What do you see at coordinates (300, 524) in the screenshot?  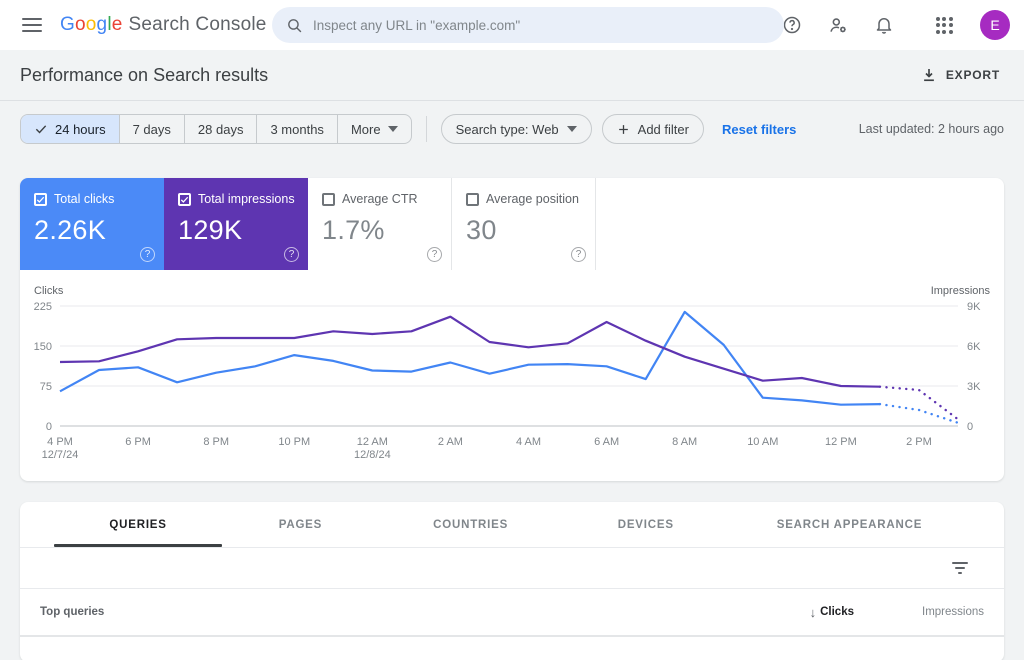 I see `tab-pages: PAGES` at bounding box center [300, 524].